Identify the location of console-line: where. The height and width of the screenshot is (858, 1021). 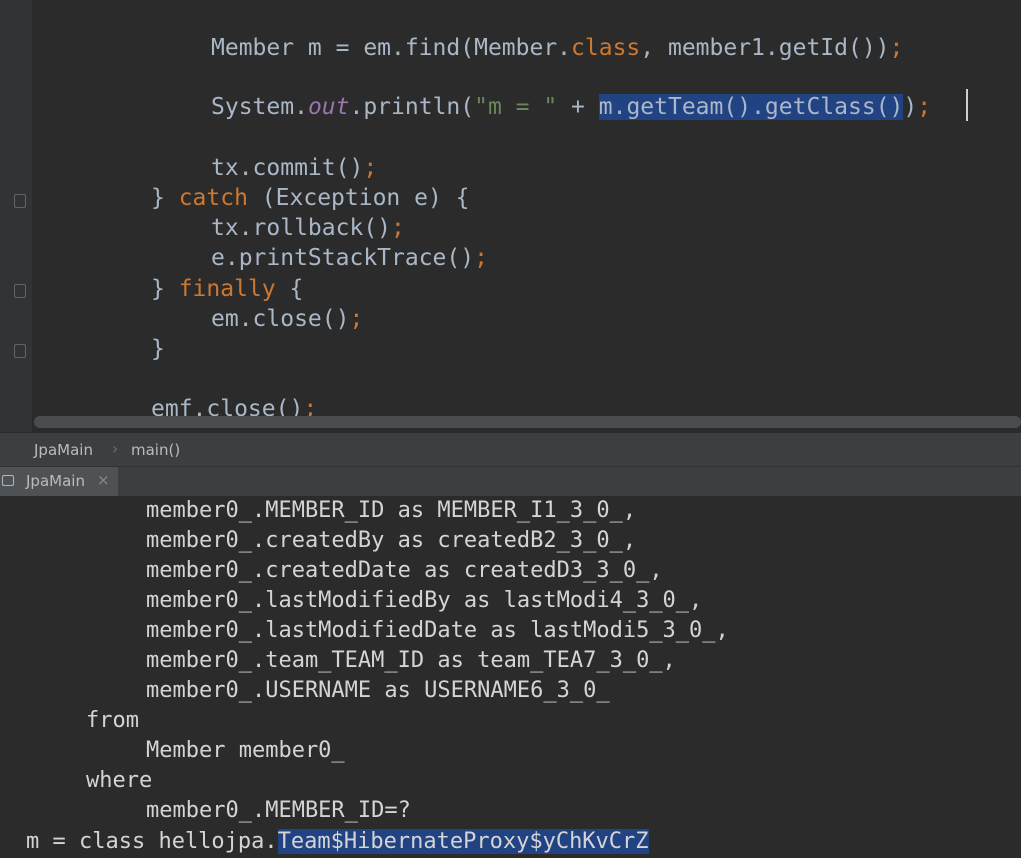
(119, 780).